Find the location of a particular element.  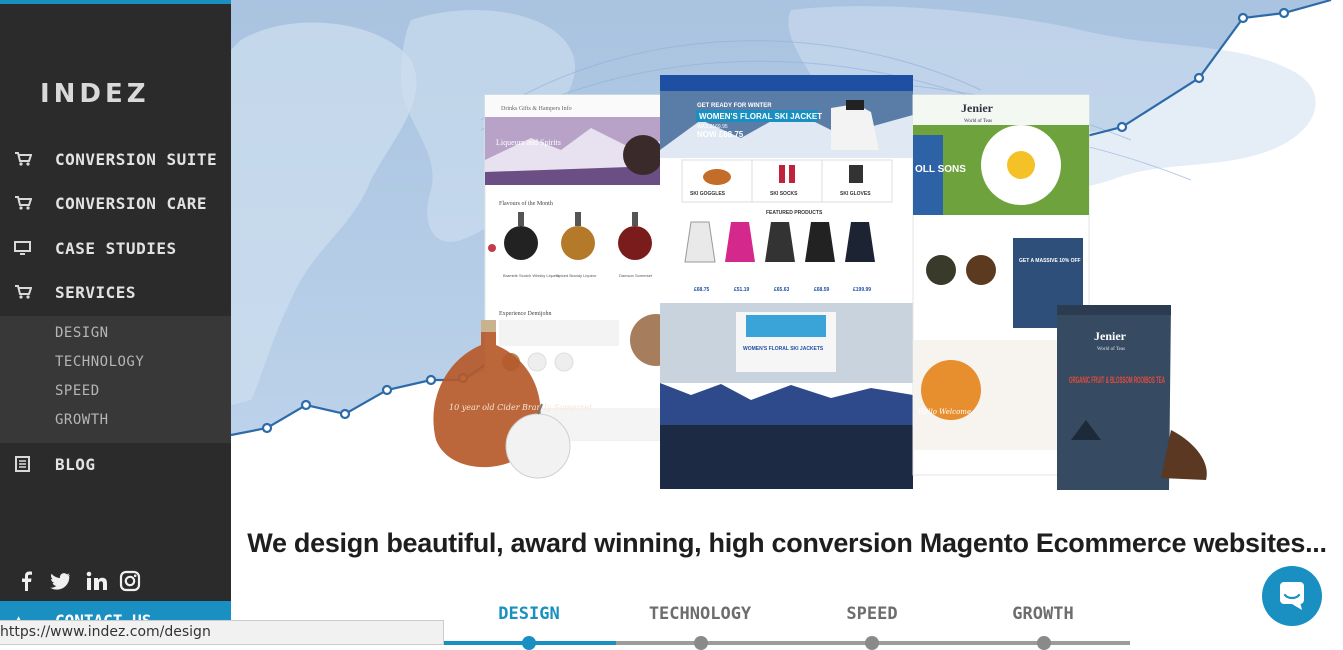

promo-small: GET READY FOR WINTER is located at coordinates (734, 106).